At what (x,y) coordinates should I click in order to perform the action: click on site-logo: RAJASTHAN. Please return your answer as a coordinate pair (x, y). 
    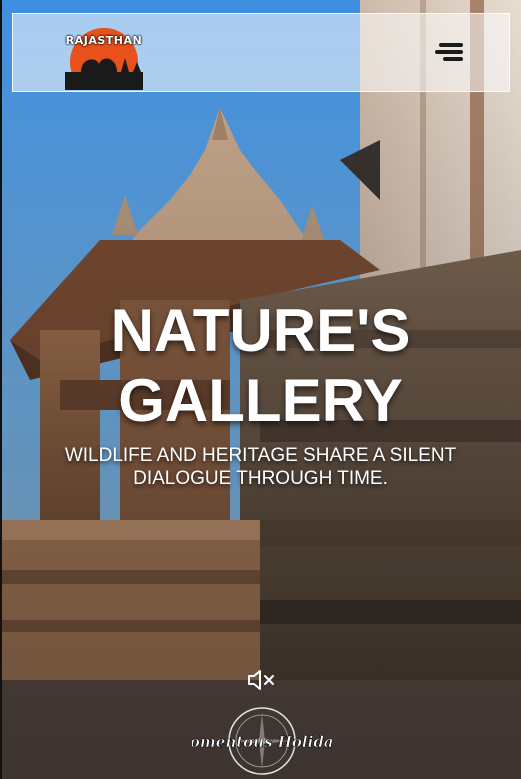
    Looking at the image, I should click on (104, 57).